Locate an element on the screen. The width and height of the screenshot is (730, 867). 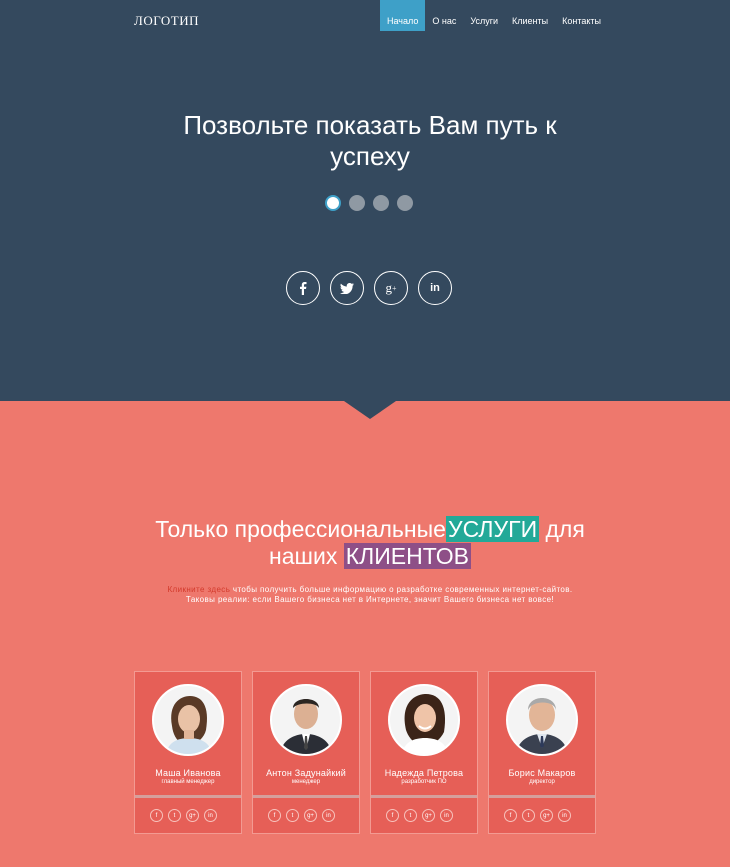
nav-item-about: О нас is located at coordinates (444, 15).